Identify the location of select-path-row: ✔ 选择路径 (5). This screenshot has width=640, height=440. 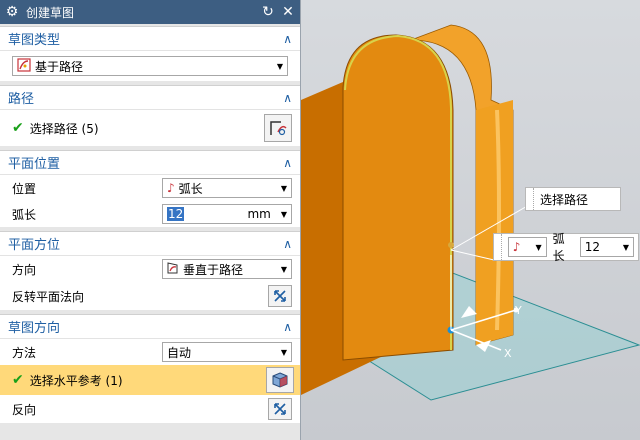
(150, 128).